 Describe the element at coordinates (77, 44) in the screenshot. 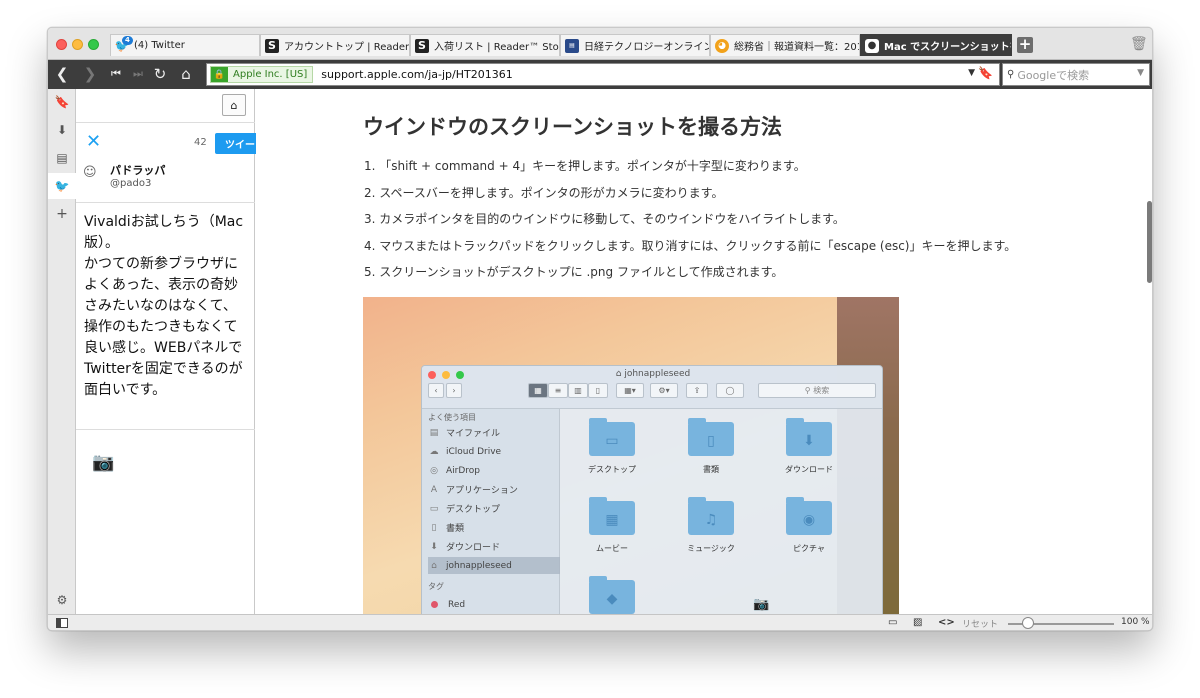

I see `minimize-window-button` at that location.